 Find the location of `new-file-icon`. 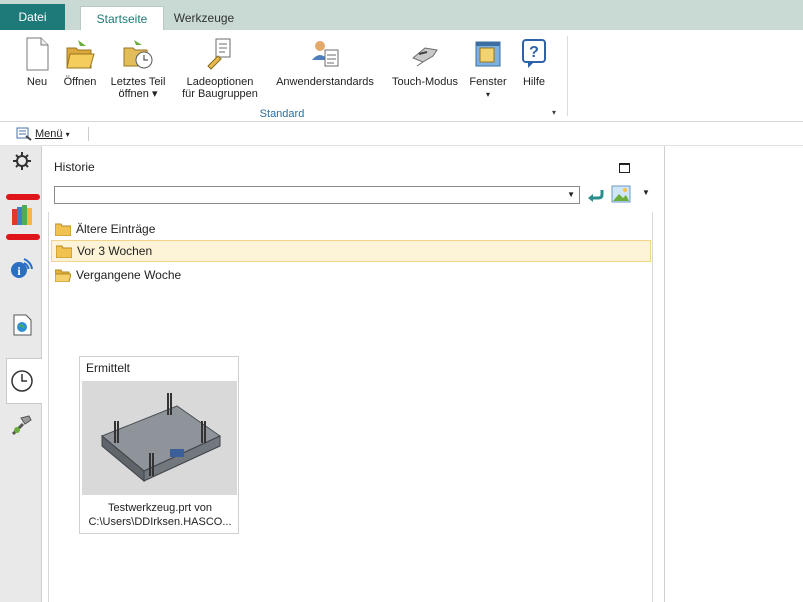

new-file-icon is located at coordinates (37, 54).